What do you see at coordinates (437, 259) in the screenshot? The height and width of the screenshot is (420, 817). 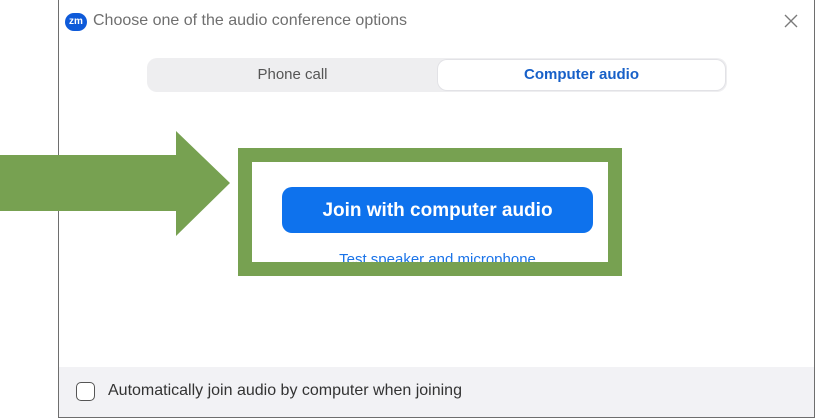 I see `test-speaker-microphone-link: Test speaker and microphone` at bounding box center [437, 259].